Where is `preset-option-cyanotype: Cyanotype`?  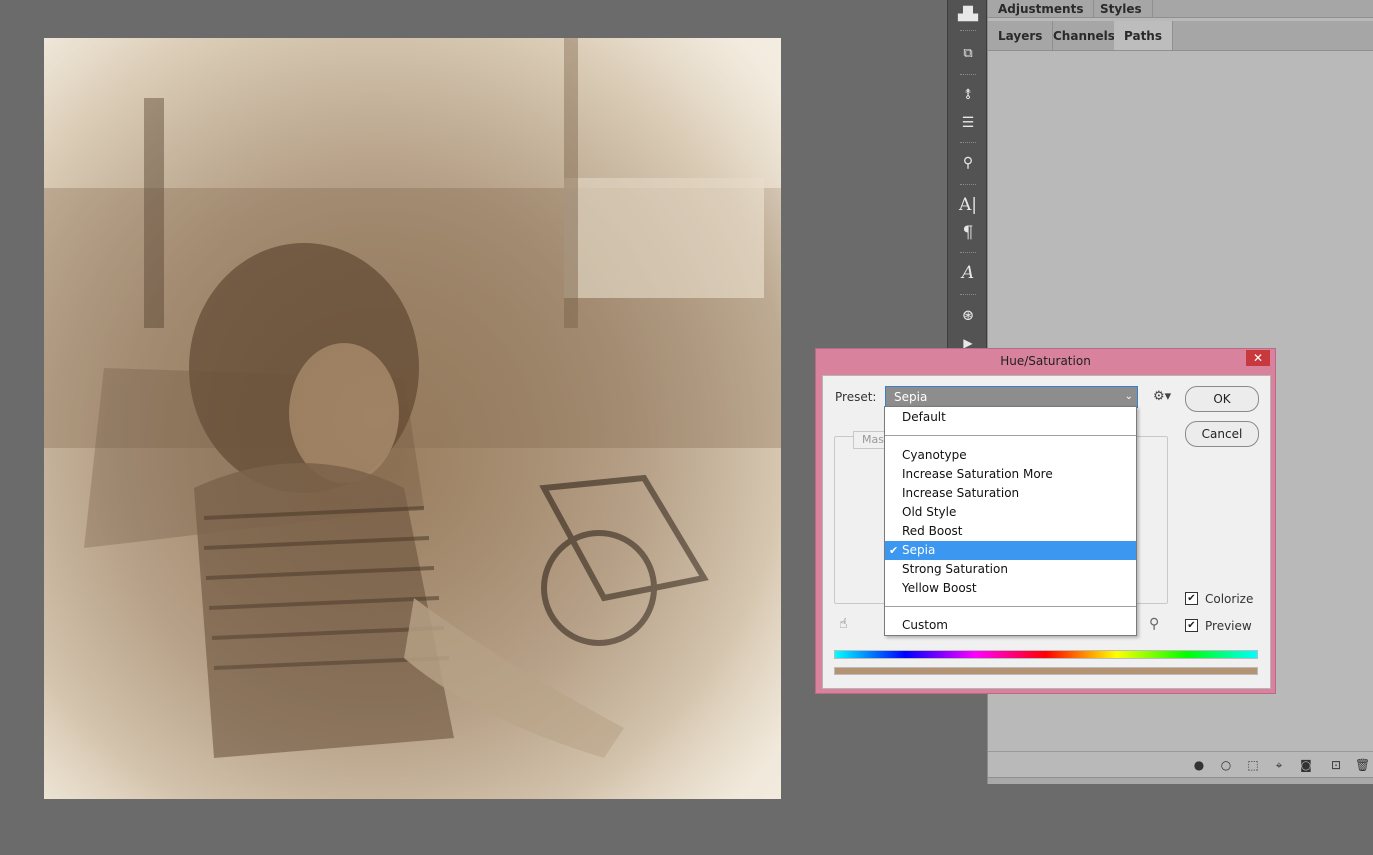 preset-option-cyanotype: Cyanotype is located at coordinates (1010, 455).